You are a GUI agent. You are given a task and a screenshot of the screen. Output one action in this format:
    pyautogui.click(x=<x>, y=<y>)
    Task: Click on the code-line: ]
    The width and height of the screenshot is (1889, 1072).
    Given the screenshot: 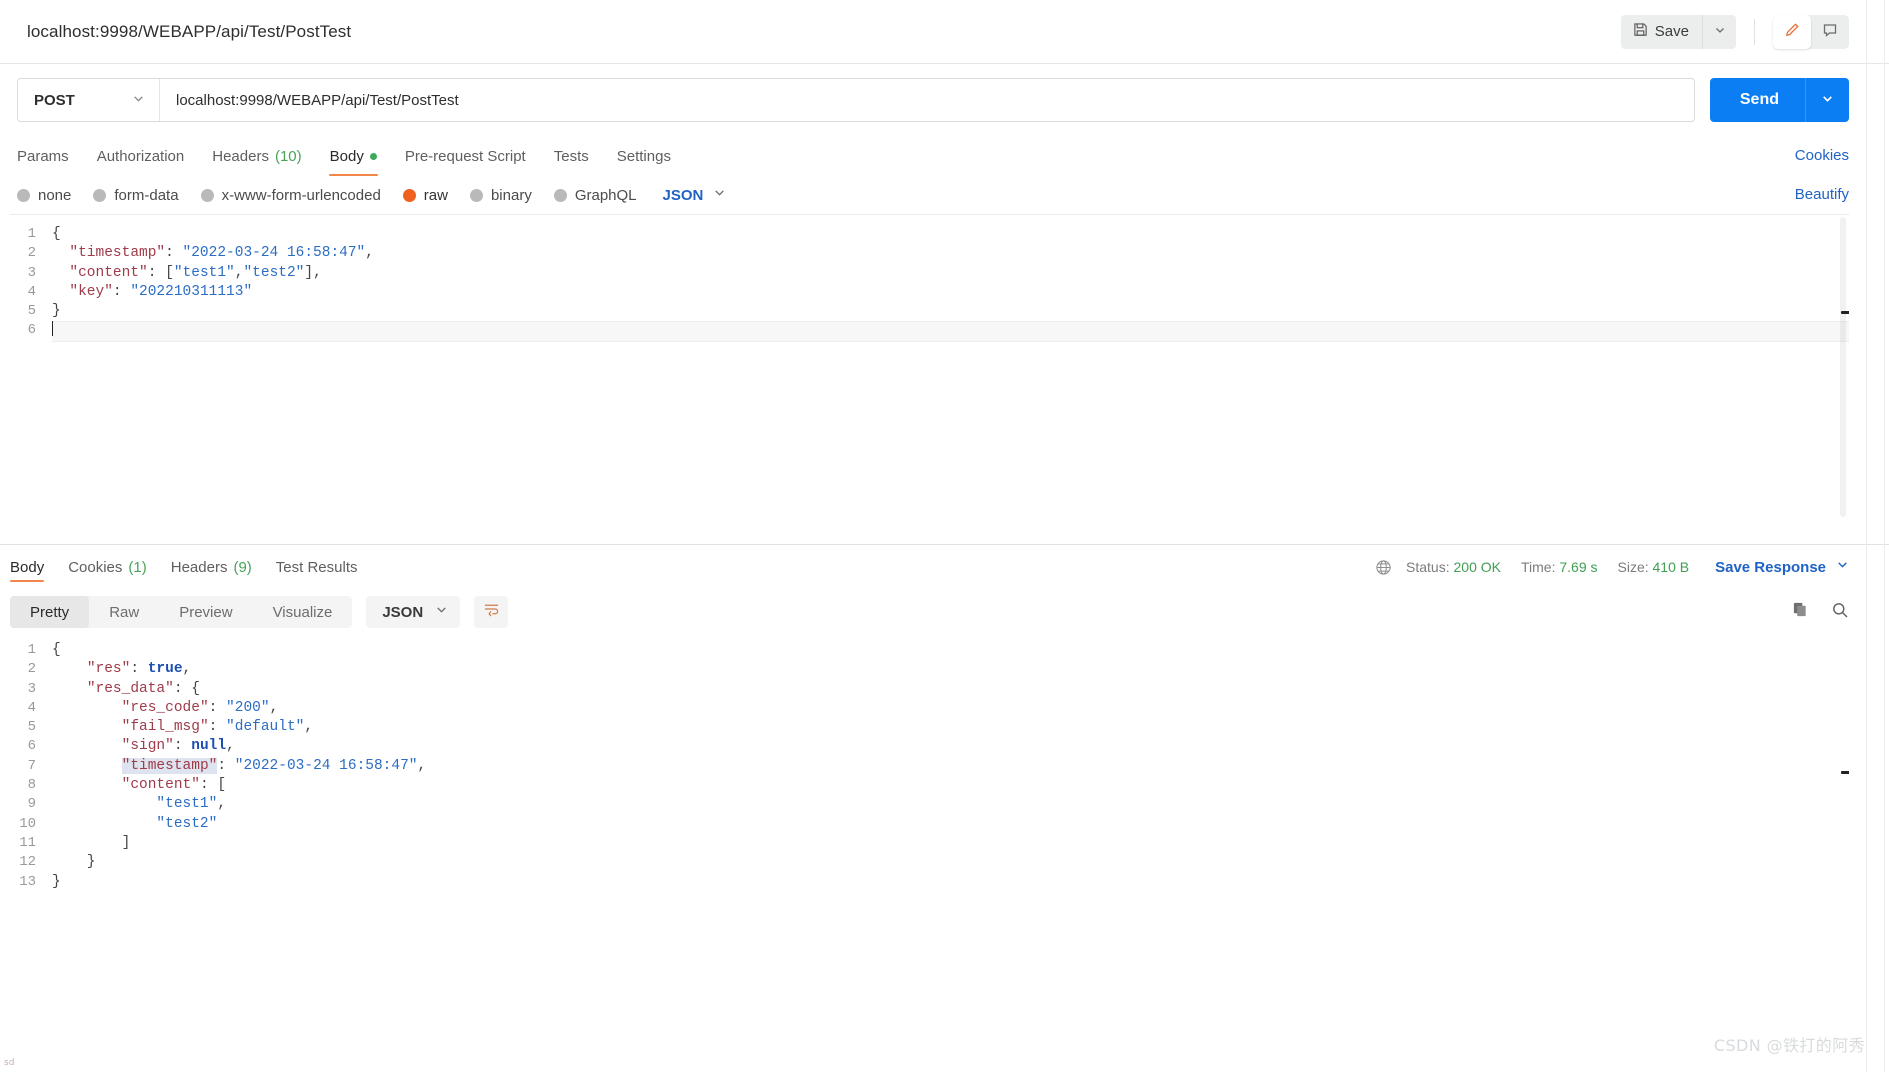 What is the action you would take?
    pyautogui.click(x=950, y=843)
    